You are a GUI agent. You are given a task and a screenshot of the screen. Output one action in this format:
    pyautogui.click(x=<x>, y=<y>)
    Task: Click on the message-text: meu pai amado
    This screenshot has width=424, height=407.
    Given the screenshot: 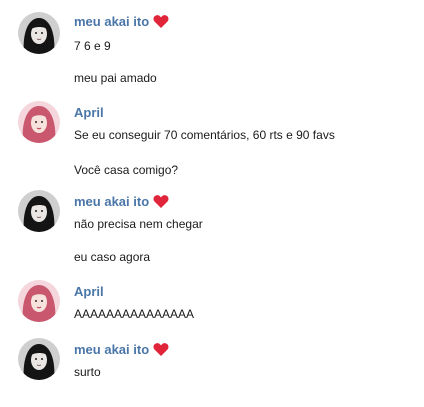 What is the action you would take?
    pyautogui.click(x=115, y=78)
    